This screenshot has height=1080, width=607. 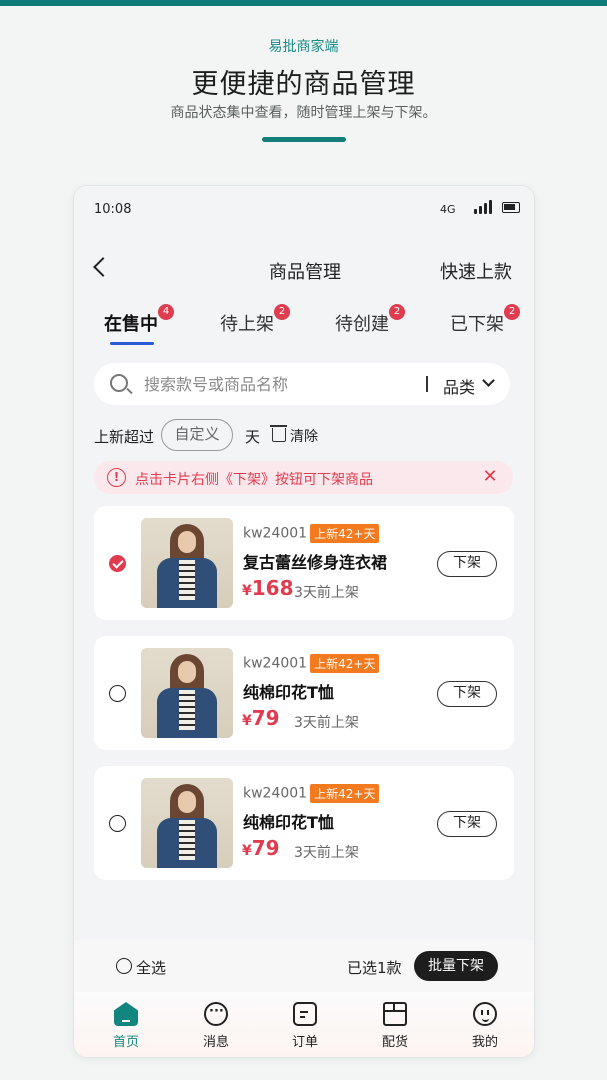 I want to click on category-filter: 品类, so click(x=459, y=386).